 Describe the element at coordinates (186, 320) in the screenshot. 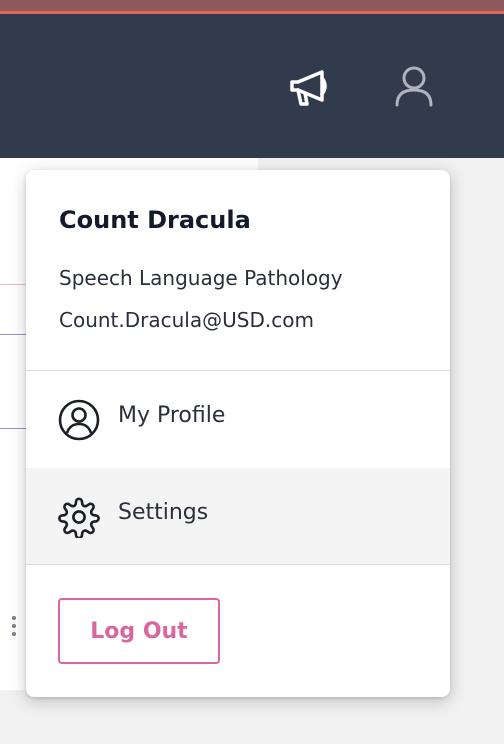

I see `user-email: Count.Dracula@USD.com` at that location.